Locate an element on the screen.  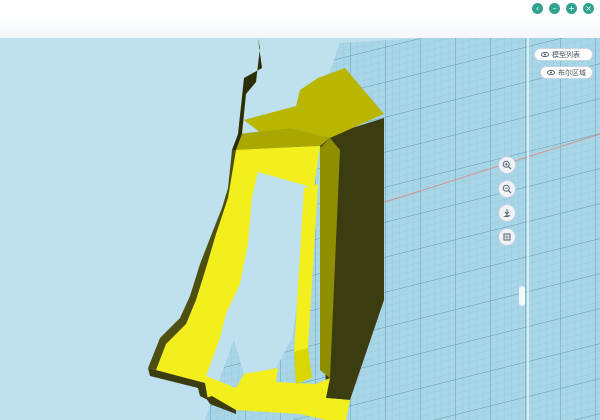
model-list-item: 模型列表 is located at coordinates (563, 54).